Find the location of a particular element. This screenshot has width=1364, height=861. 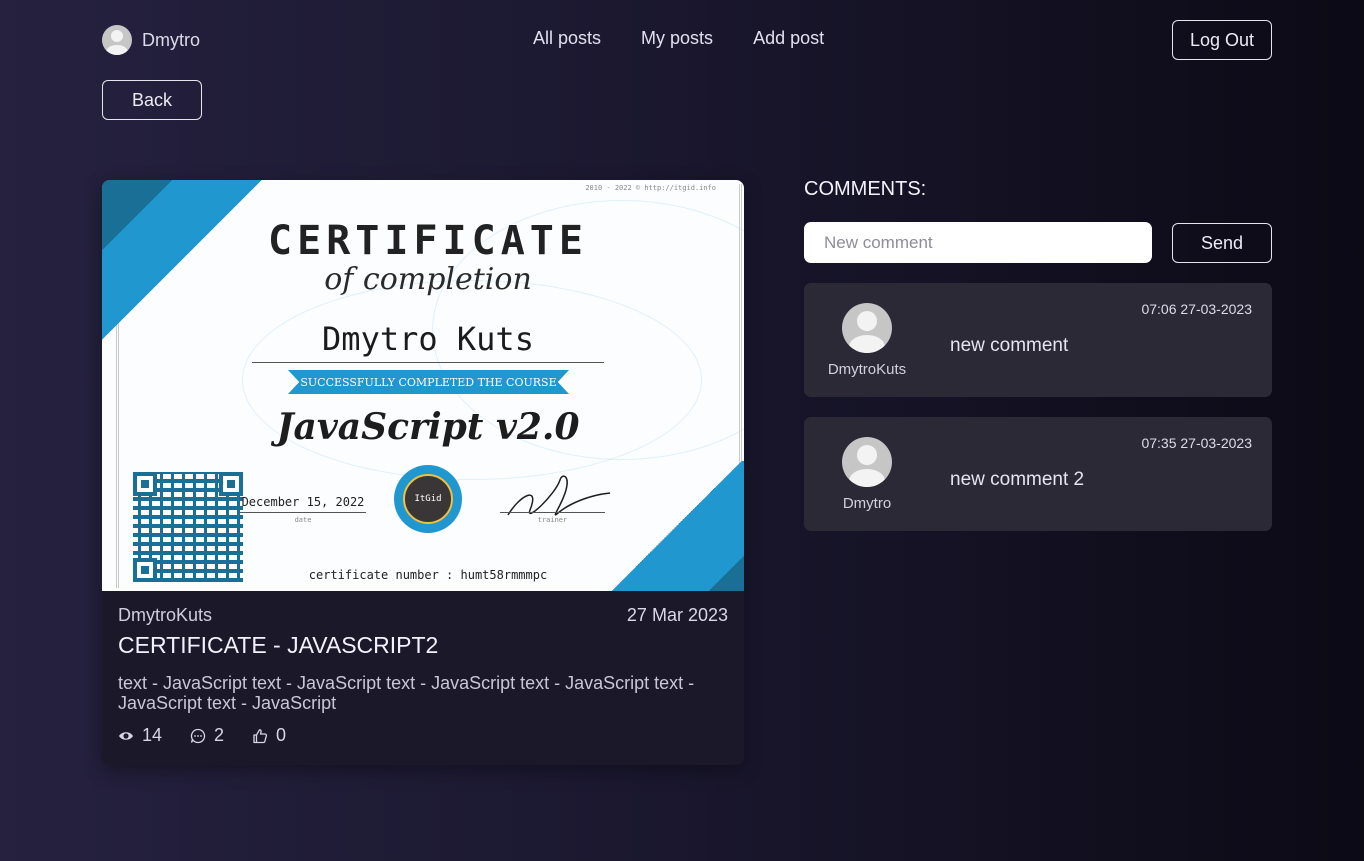

comment-text: new comment 2 is located at coordinates (1017, 479).